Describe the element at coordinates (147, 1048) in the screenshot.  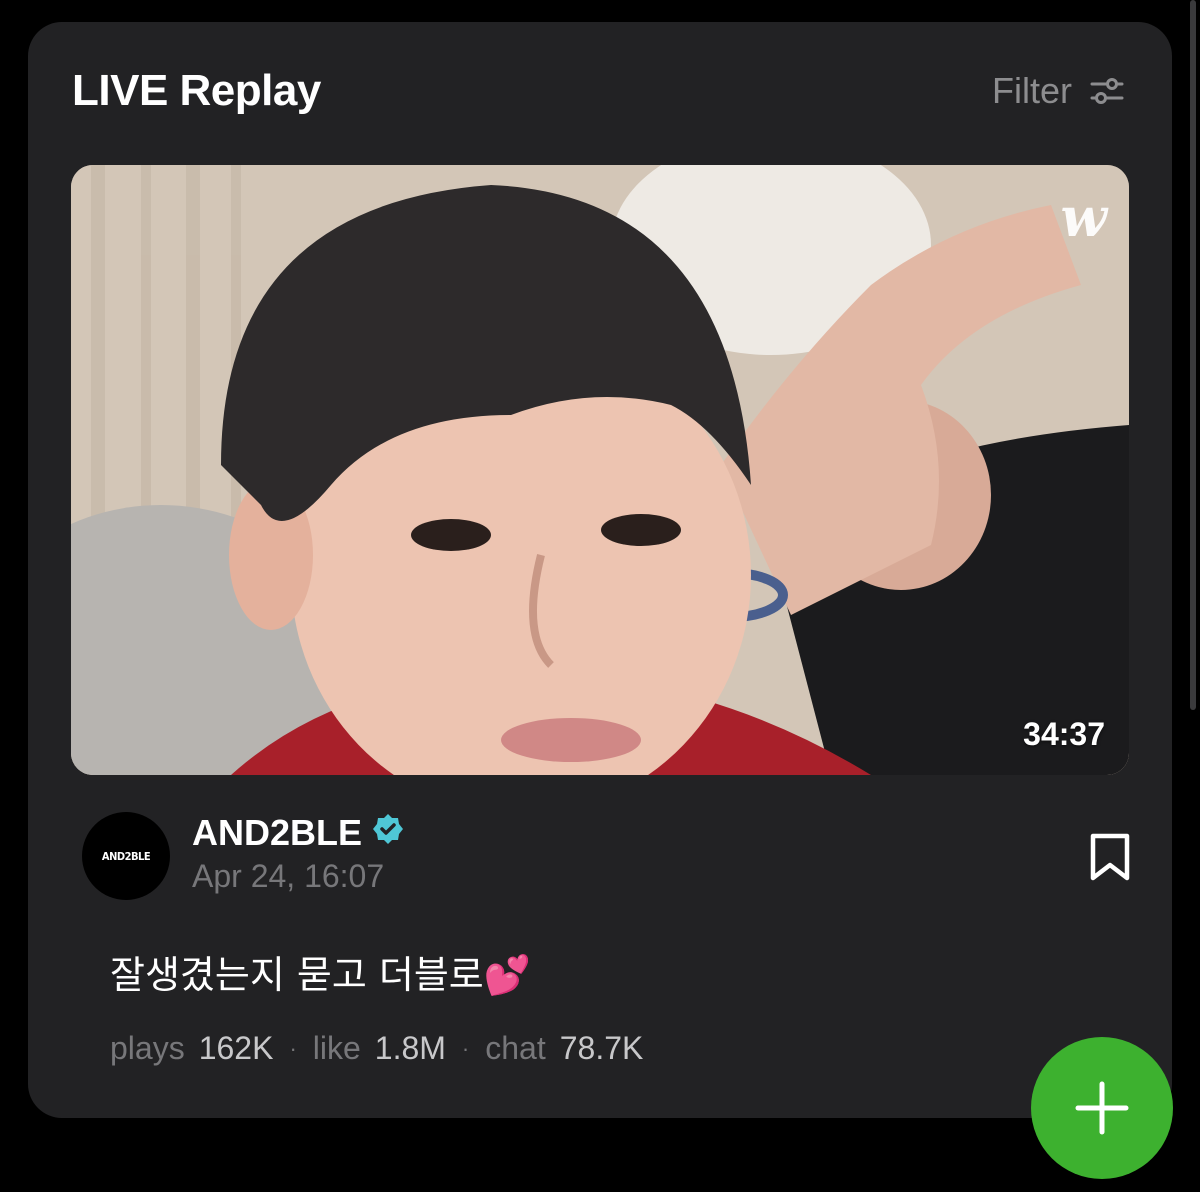
I see `plays-label: plays` at that location.